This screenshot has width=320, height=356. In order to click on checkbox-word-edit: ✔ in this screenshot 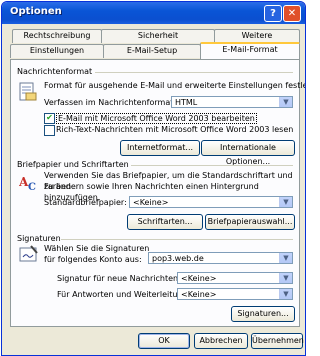, I will do `click(49, 118)`.